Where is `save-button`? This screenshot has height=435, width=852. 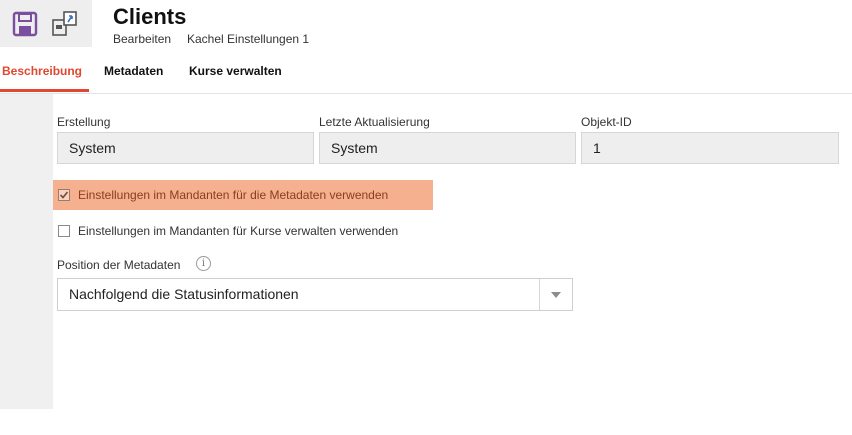 save-button is located at coordinates (25, 24).